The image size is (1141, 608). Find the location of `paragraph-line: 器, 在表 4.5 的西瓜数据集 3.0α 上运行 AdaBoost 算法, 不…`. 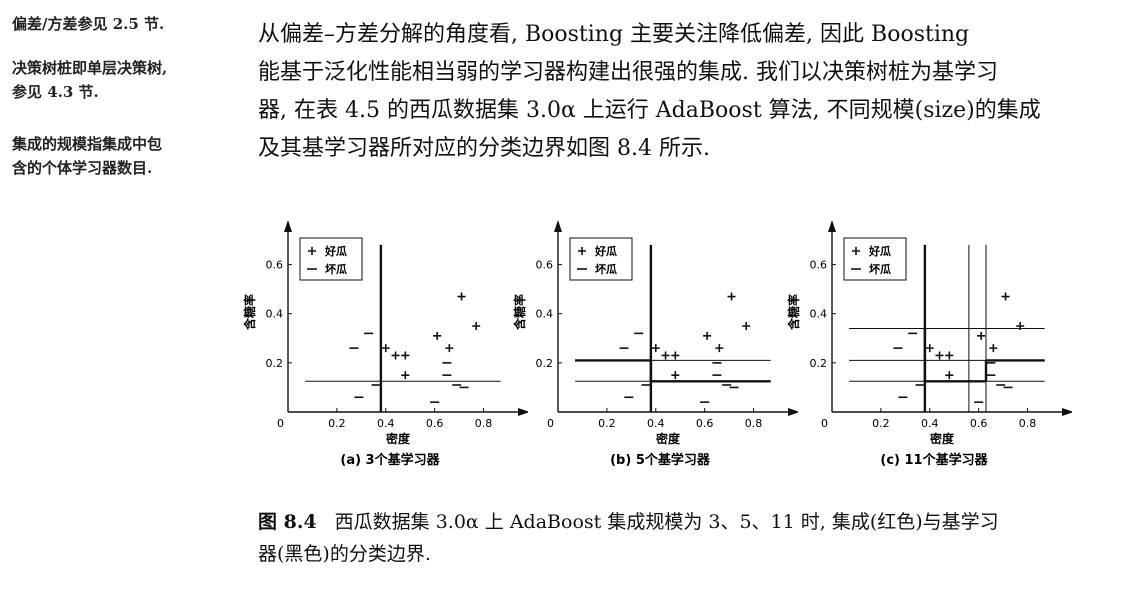

paragraph-line: 器, 在表 4.5 的西瓜数据集 3.0α 上运行 AdaBoost 算法, 不… is located at coordinates (649, 110).